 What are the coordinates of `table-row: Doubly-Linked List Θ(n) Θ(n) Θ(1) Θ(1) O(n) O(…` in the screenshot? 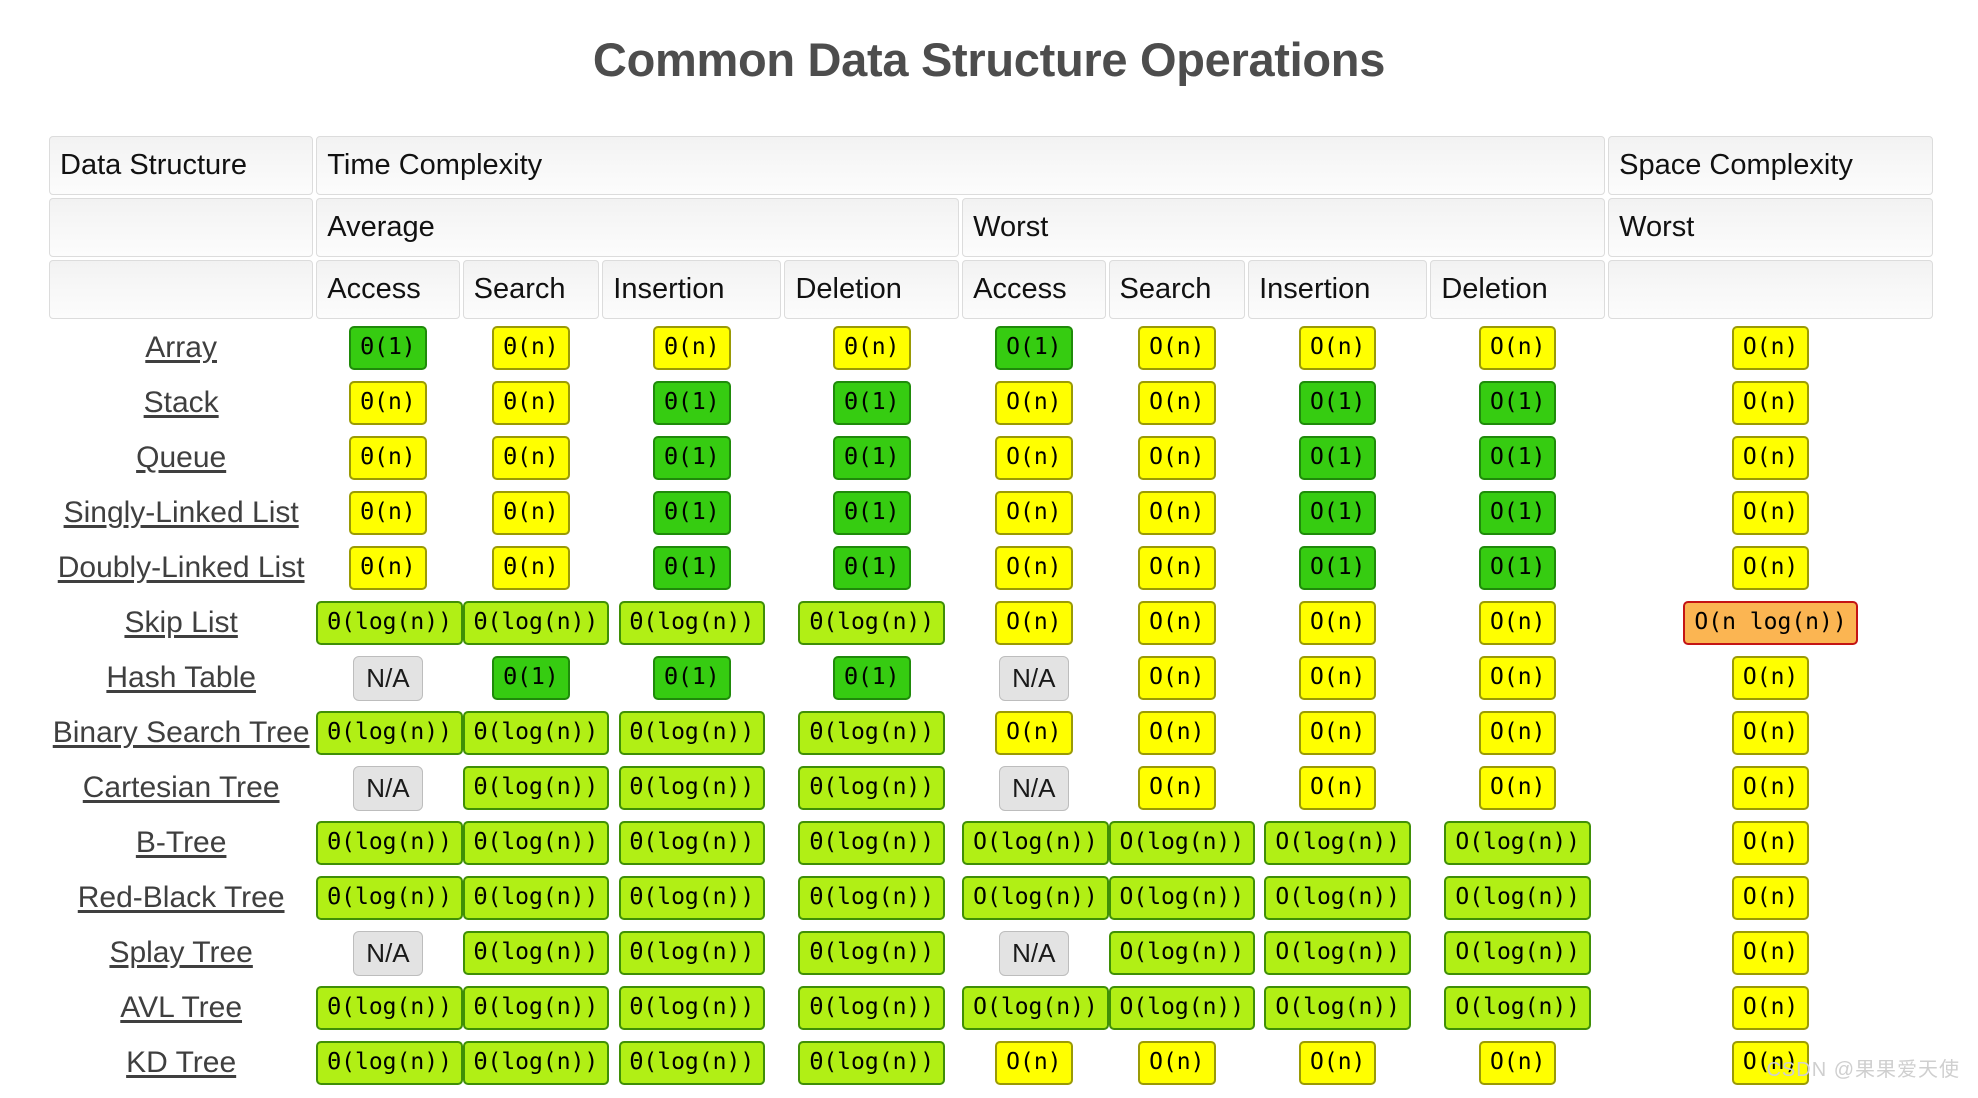 It's located at (991, 568).